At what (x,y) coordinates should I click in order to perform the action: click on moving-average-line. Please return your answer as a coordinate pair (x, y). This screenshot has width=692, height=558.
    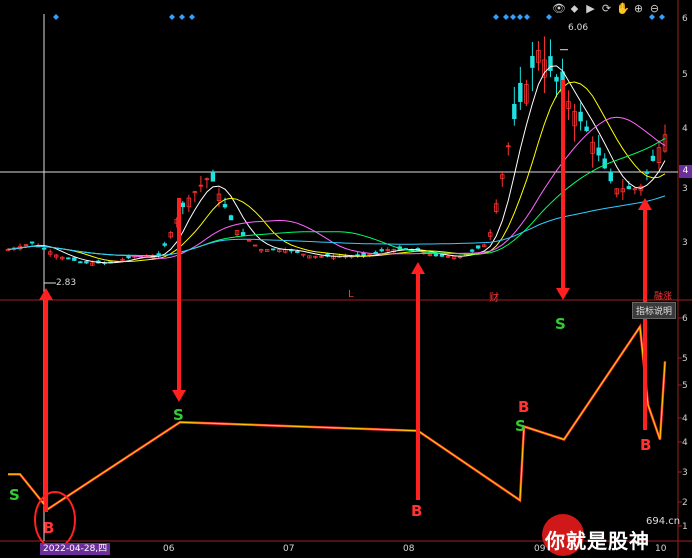
    Looking at the image, I should click on (336, 226).